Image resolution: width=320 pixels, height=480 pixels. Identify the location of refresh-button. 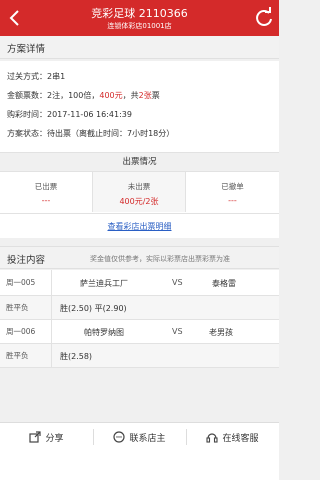
(264, 18).